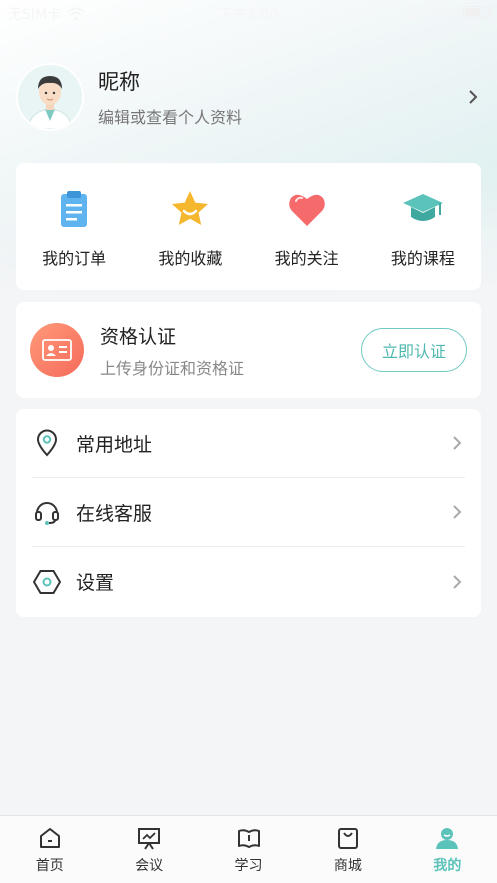 The width and height of the screenshot is (497, 883). Describe the element at coordinates (248, 866) in the screenshot. I see `tab-label-study: 学习` at that location.